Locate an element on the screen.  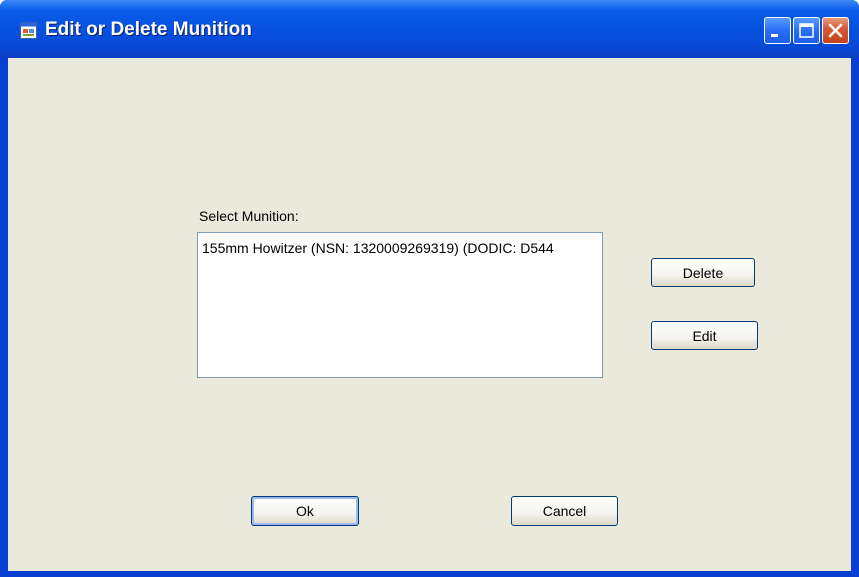
cancel-button: Cancel is located at coordinates (564, 511).